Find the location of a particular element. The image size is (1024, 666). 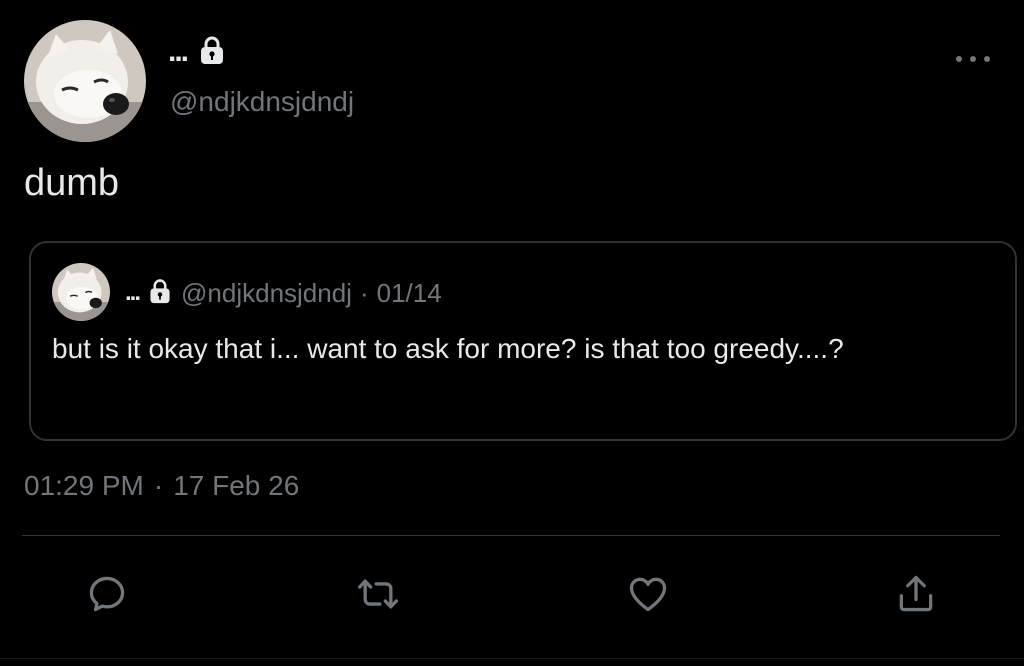

quoted-date: 01/14 is located at coordinates (409, 292).